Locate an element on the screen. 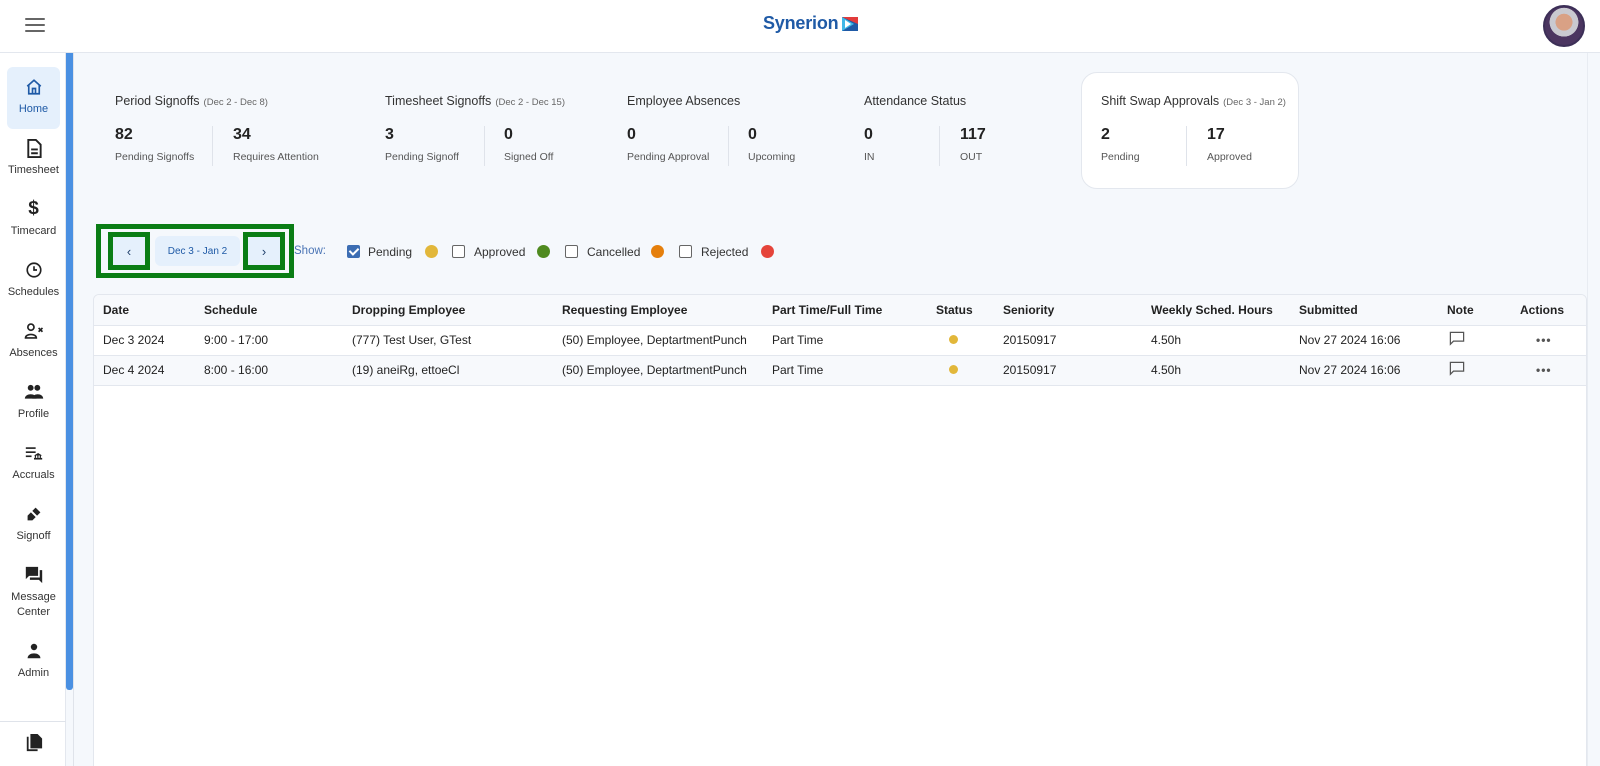 The image size is (1600, 766). sidebar-item-signoff: Signoff is located at coordinates (33, 519).